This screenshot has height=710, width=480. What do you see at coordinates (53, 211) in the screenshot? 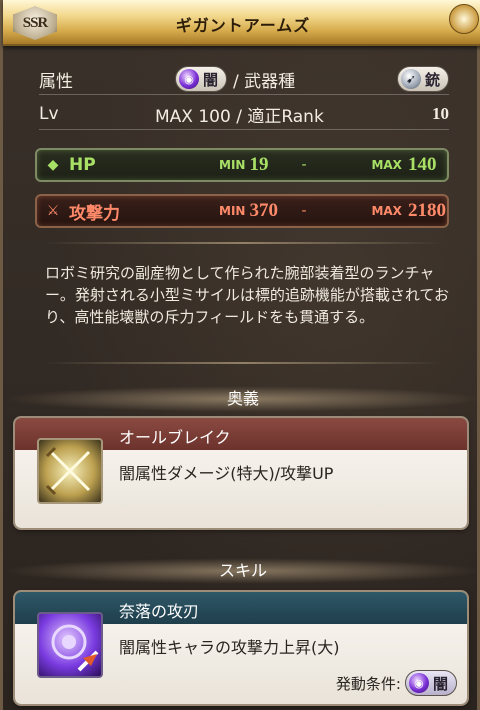
I see `sword-icon: ⚔` at bounding box center [53, 211].